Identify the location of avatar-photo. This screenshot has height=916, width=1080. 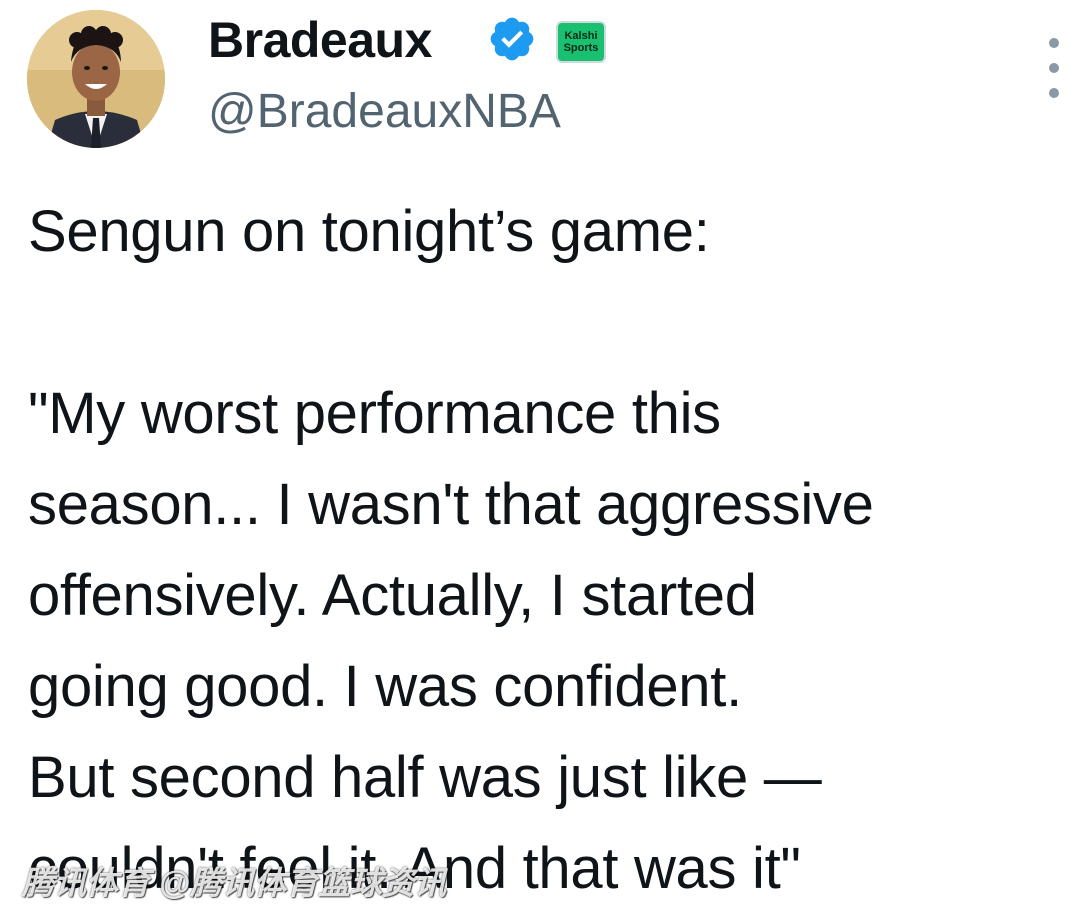
(96, 79).